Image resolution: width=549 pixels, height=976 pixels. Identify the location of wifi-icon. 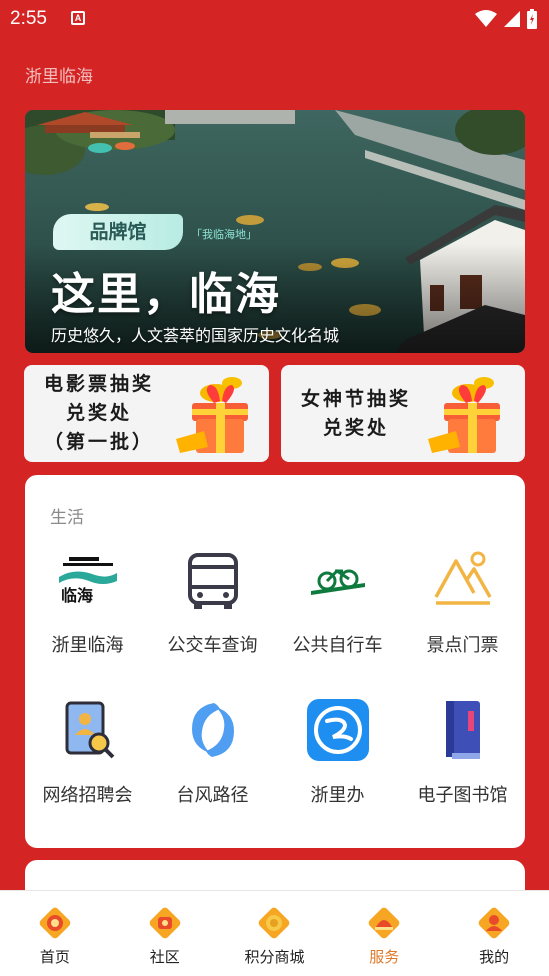
(486, 18).